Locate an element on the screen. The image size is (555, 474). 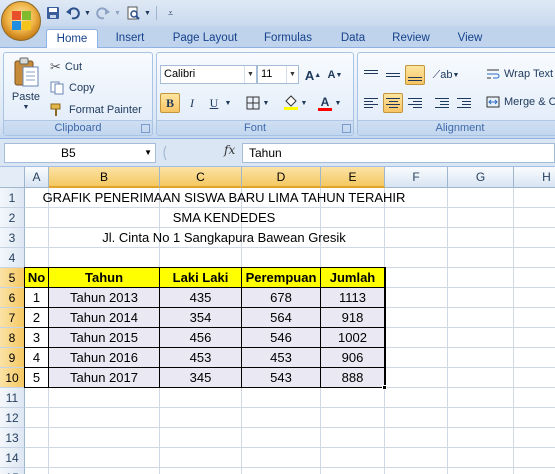
redo-icon is located at coordinates (102, 13).